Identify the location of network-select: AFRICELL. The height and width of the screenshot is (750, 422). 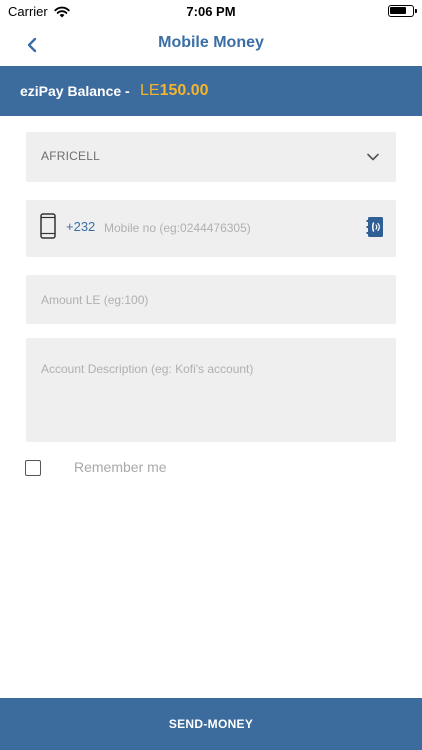
(211, 157).